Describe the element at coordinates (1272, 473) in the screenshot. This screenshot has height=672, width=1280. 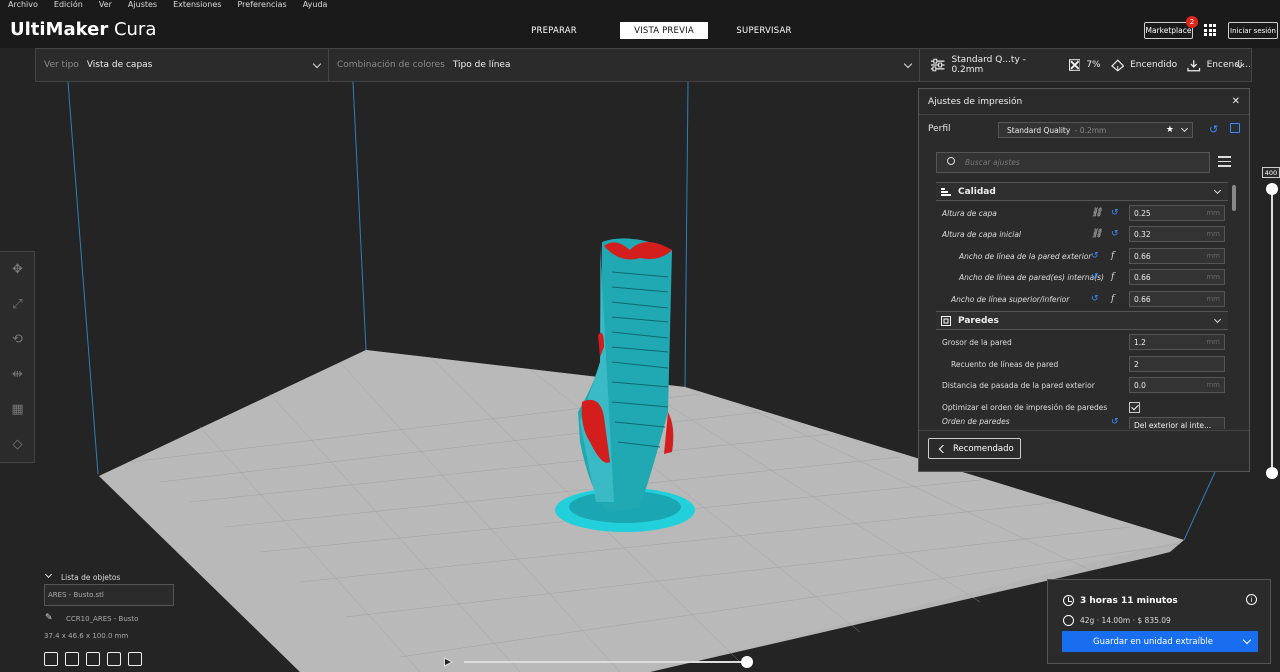
I see `layer-slider-bottom-handle` at that location.